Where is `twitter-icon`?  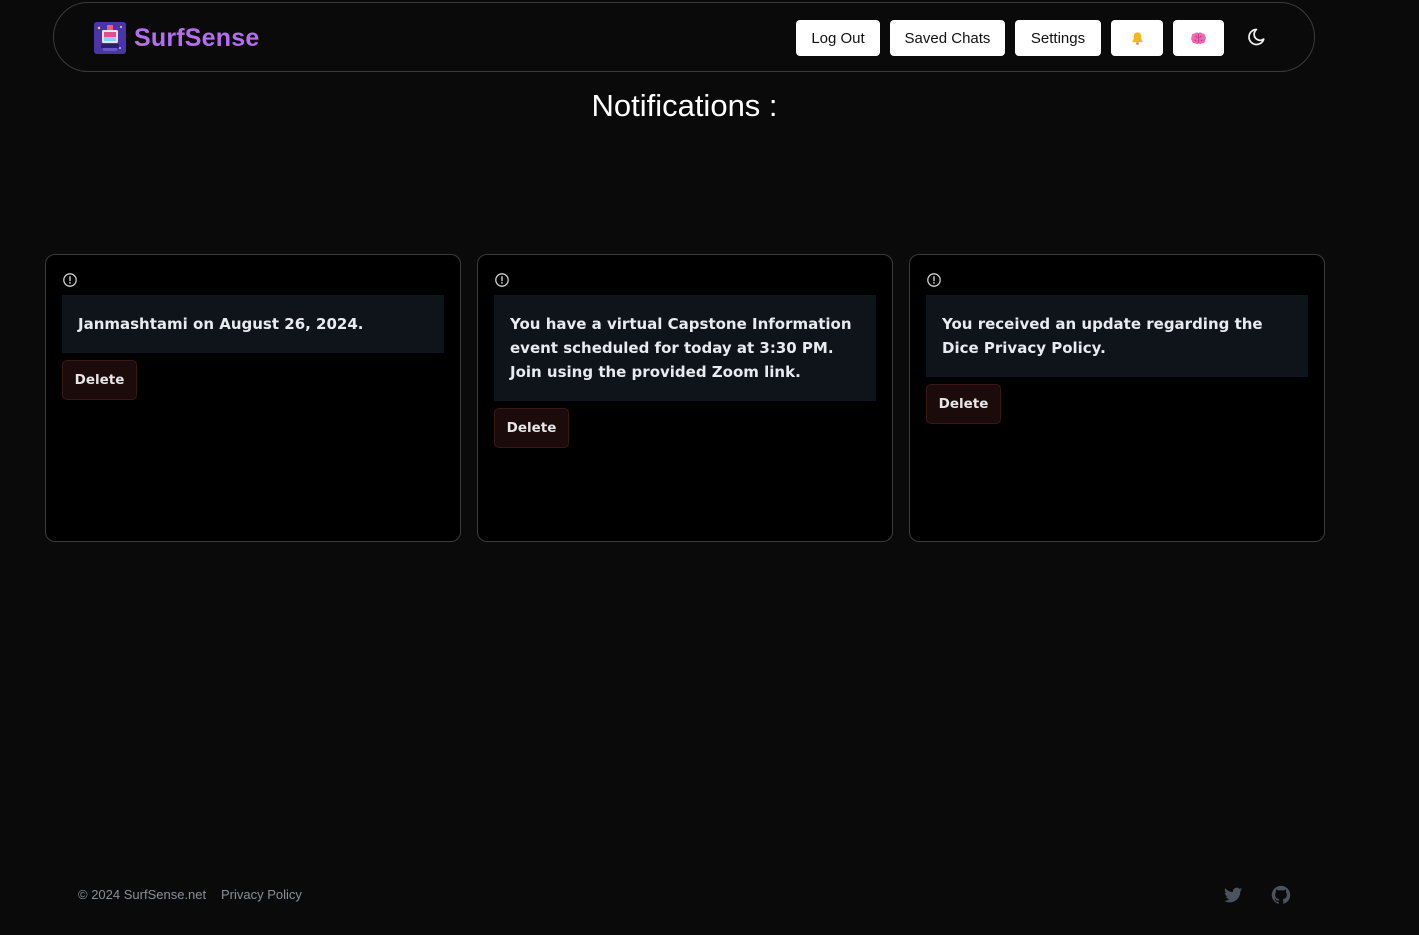
twitter-icon is located at coordinates (1233, 895).